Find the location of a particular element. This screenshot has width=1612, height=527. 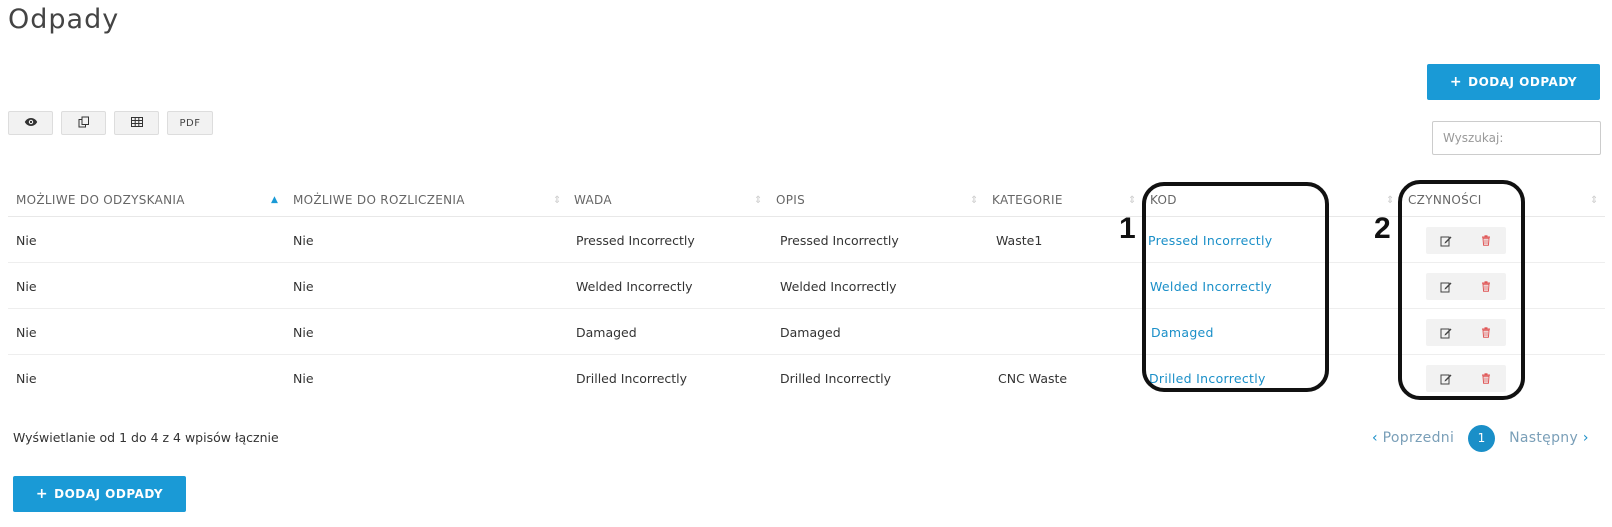

header-categories: KATEGORIE is located at coordinates (1027, 200).